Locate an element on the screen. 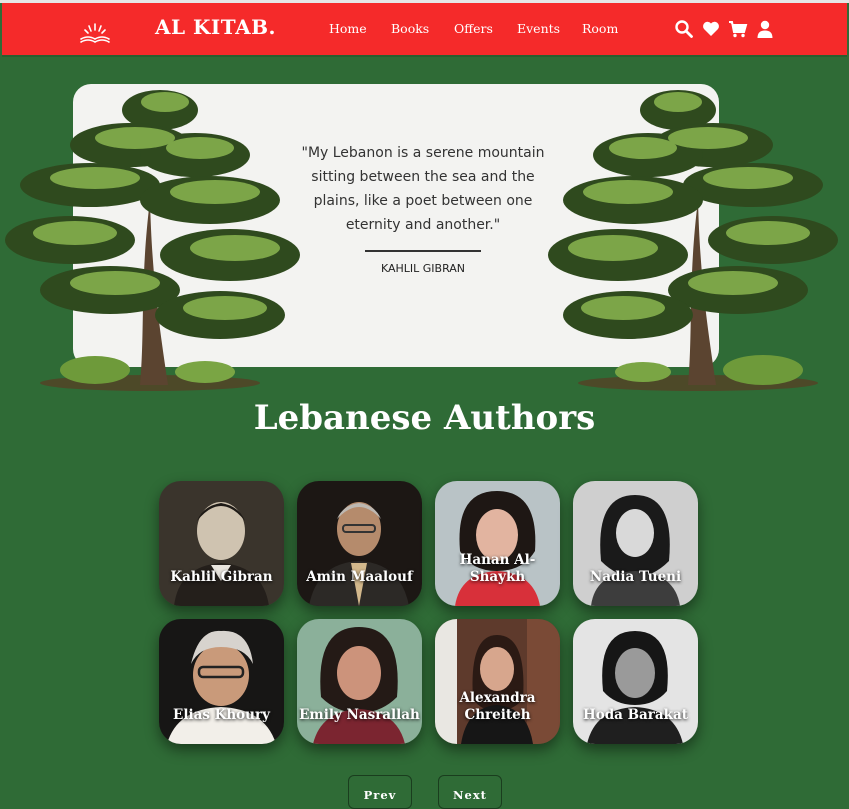 This screenshot has width=849, height=809. user-icon is located at coordinates (765, 29).